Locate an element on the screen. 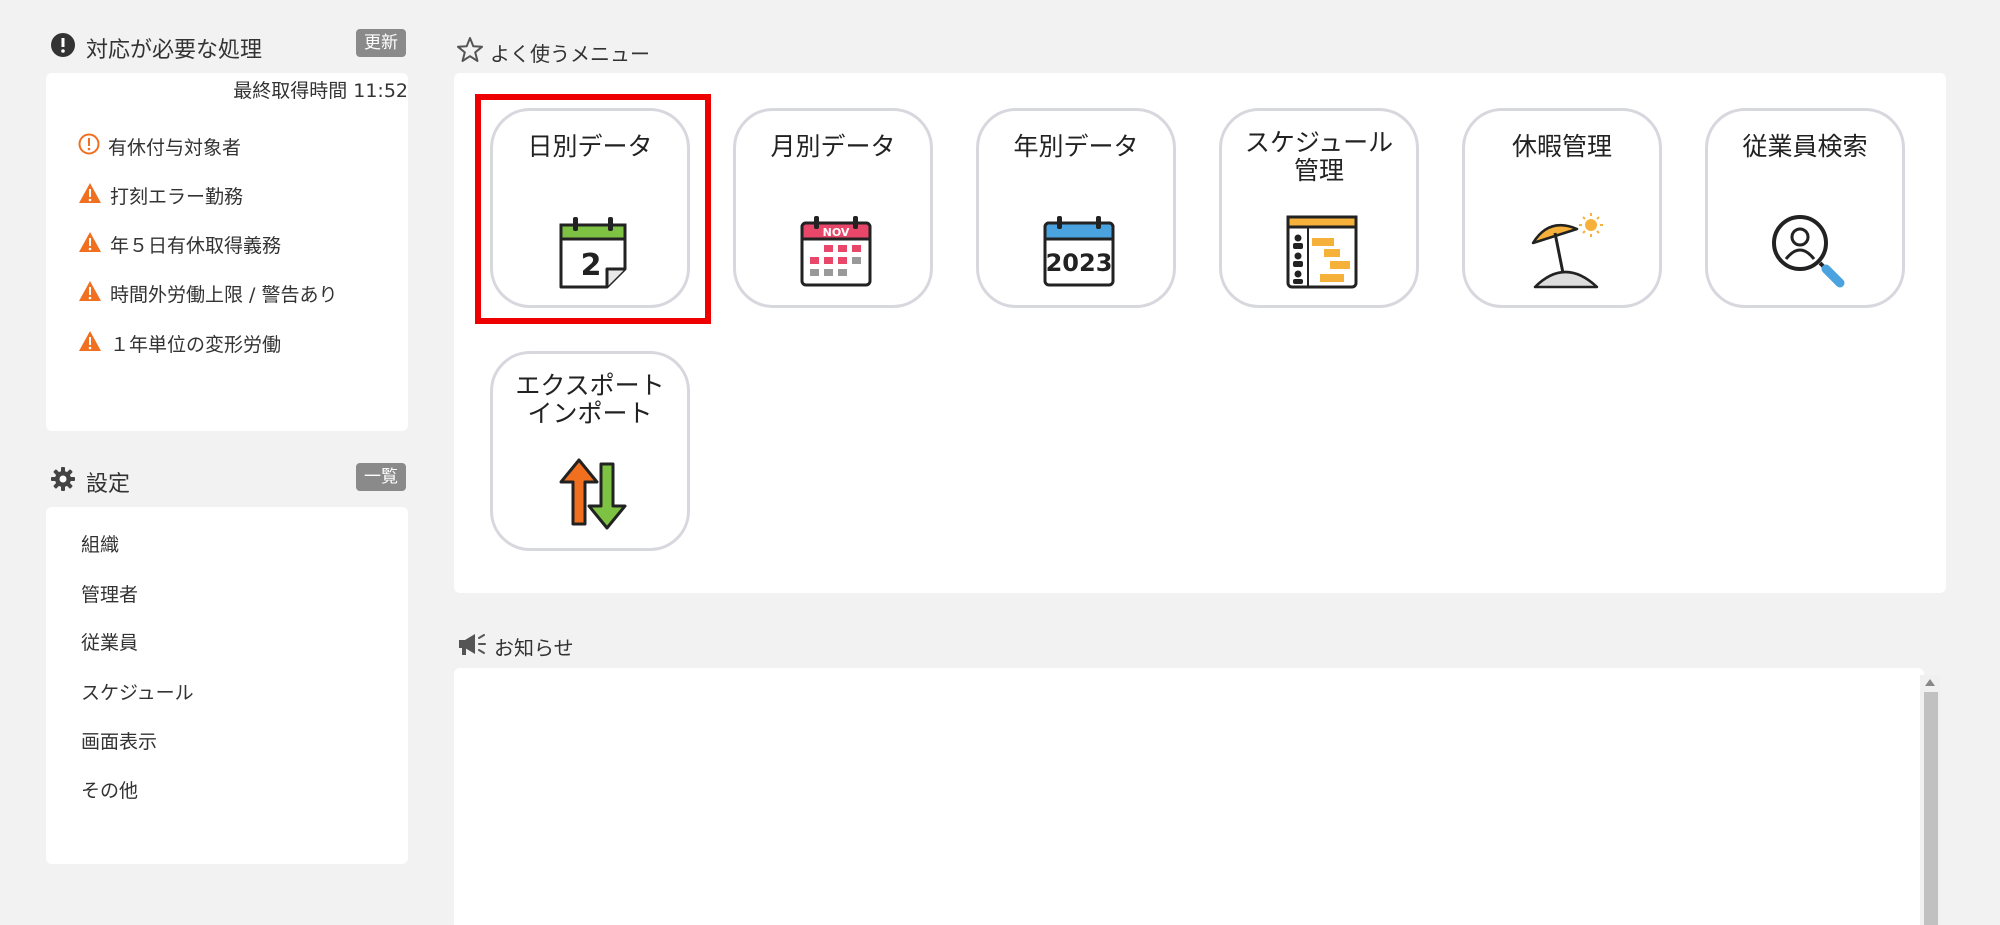 The width and height of the screenshot is (2000, 925). menu-tile-monthly-data: 月別データ NOV is located at coordinates (833, 208).